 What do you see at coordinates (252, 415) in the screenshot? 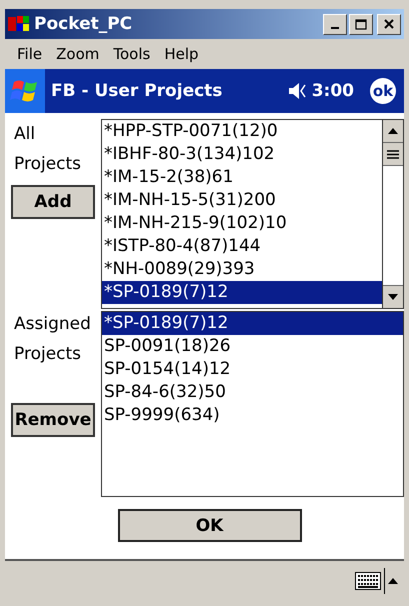
I see `list-item: SP-9999(634)` at bounding box center [252, 415].